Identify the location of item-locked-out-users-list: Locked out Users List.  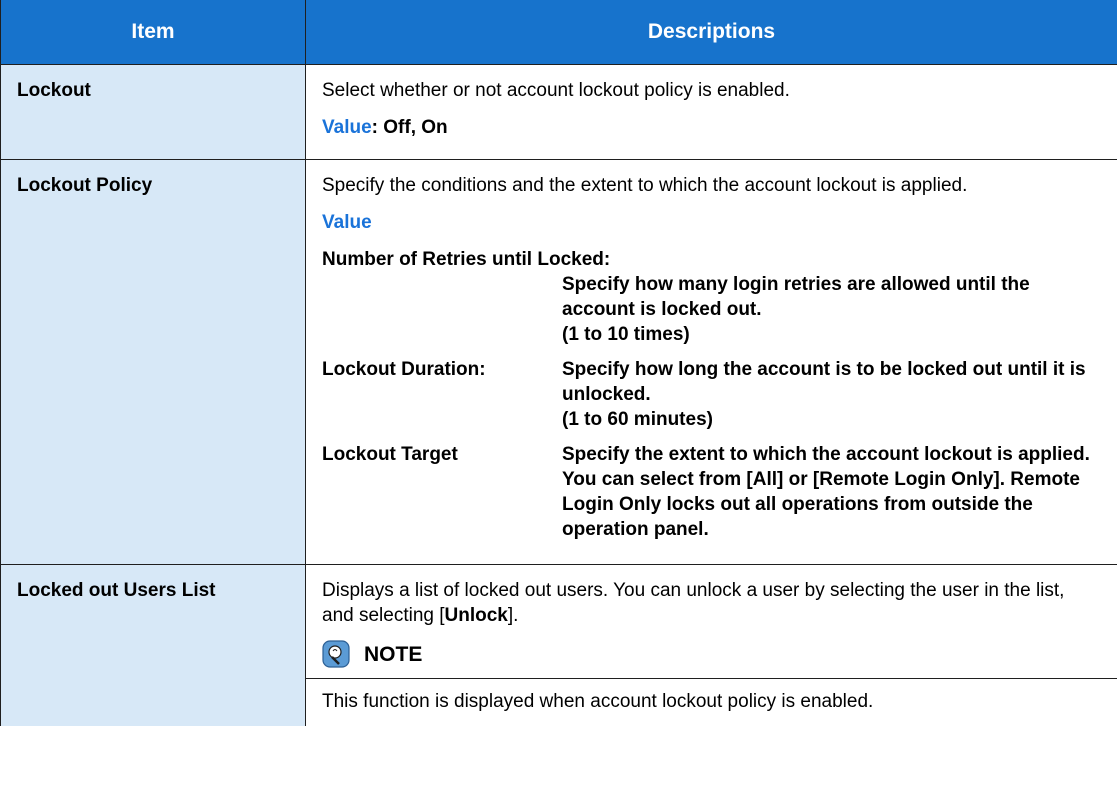
(153, 645).